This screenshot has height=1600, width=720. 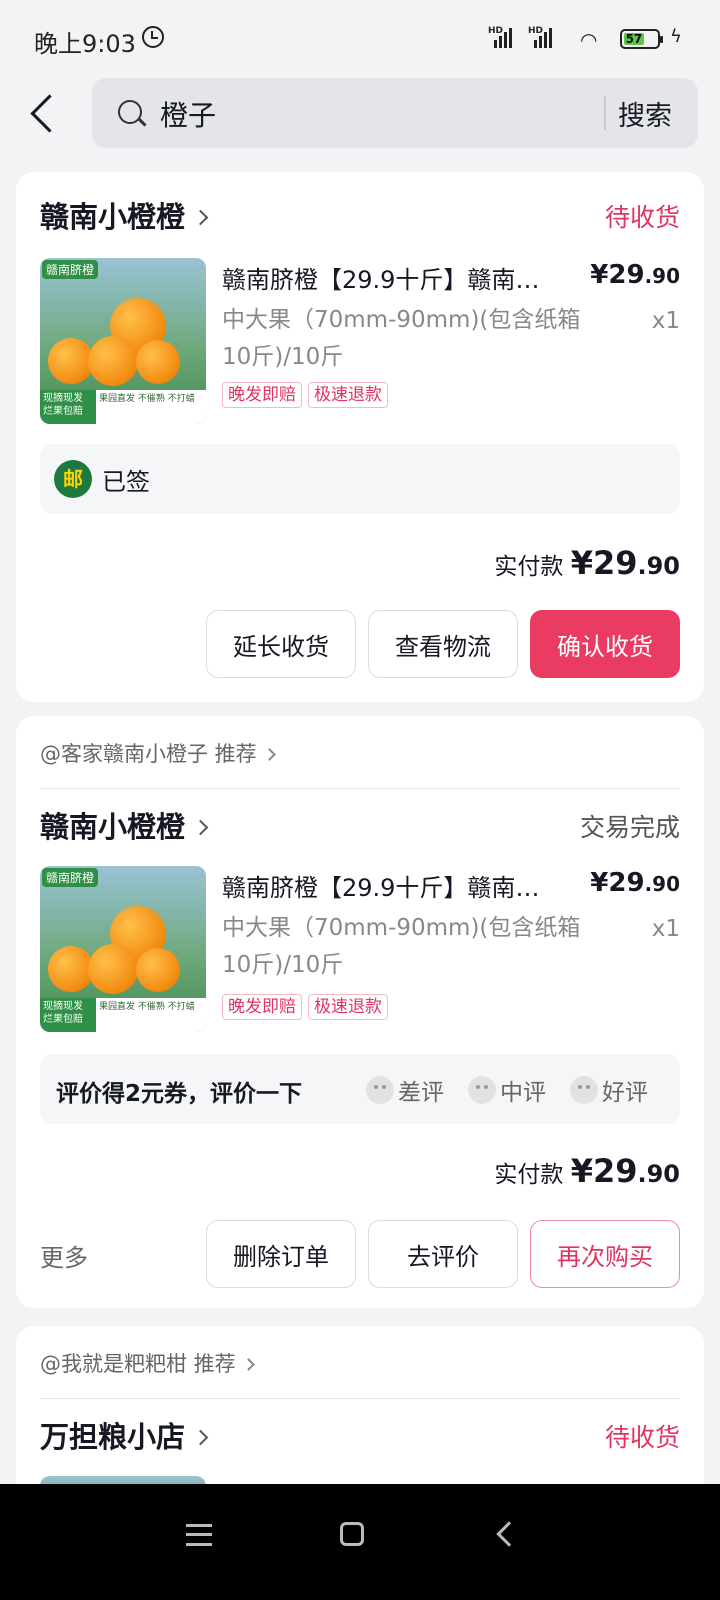 What do you see at coordinates (509, 1534) in the screenshot?
I see `nav-back-icon` at bounding box center [509, 1534].